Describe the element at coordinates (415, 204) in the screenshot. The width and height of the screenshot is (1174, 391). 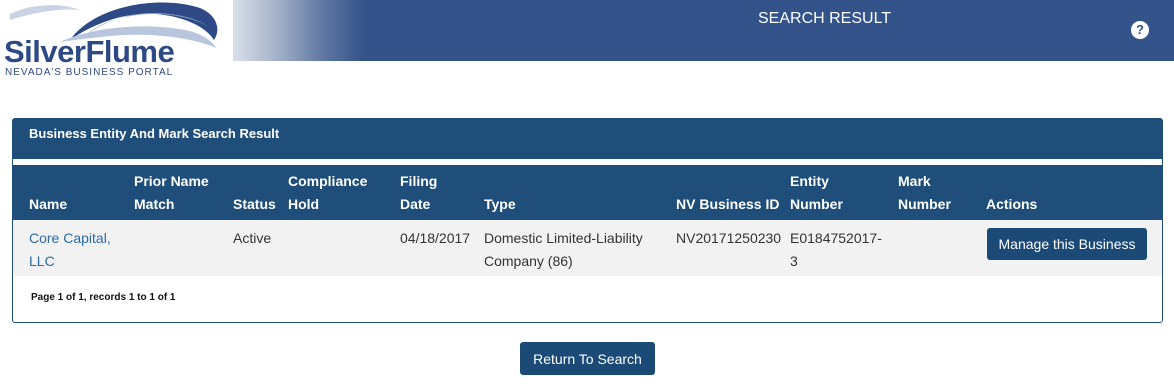
I see `column-header-filing-line2: Date` at that location.